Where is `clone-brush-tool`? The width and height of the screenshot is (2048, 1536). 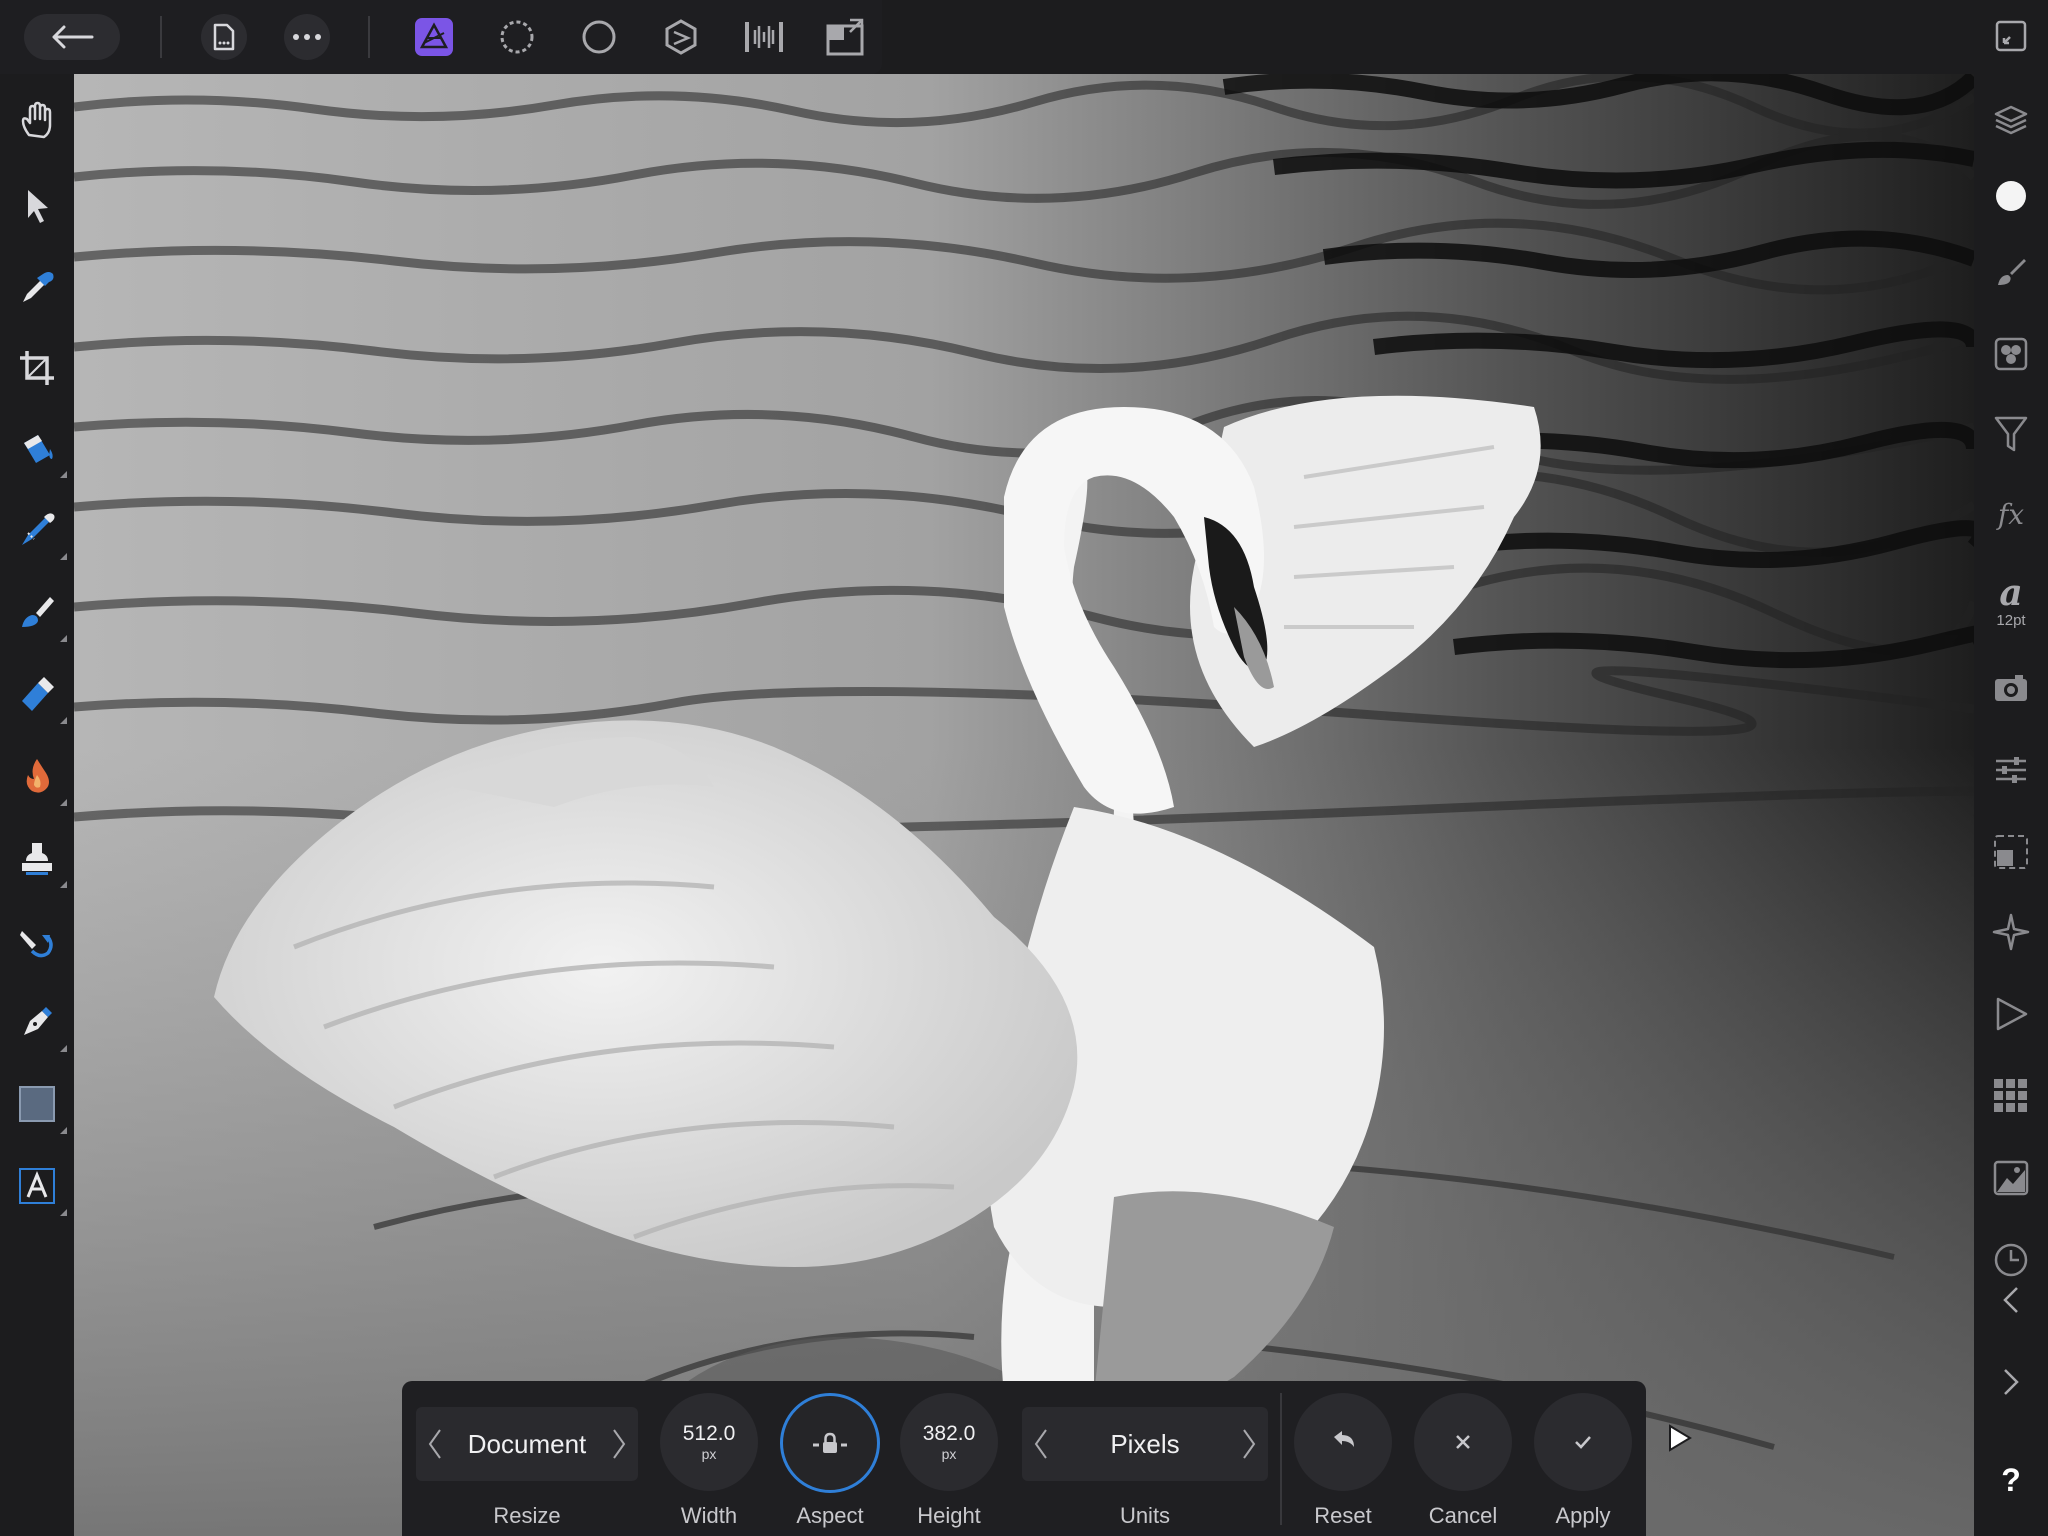
clone-brush-tool is located at coordinates (40, 861).